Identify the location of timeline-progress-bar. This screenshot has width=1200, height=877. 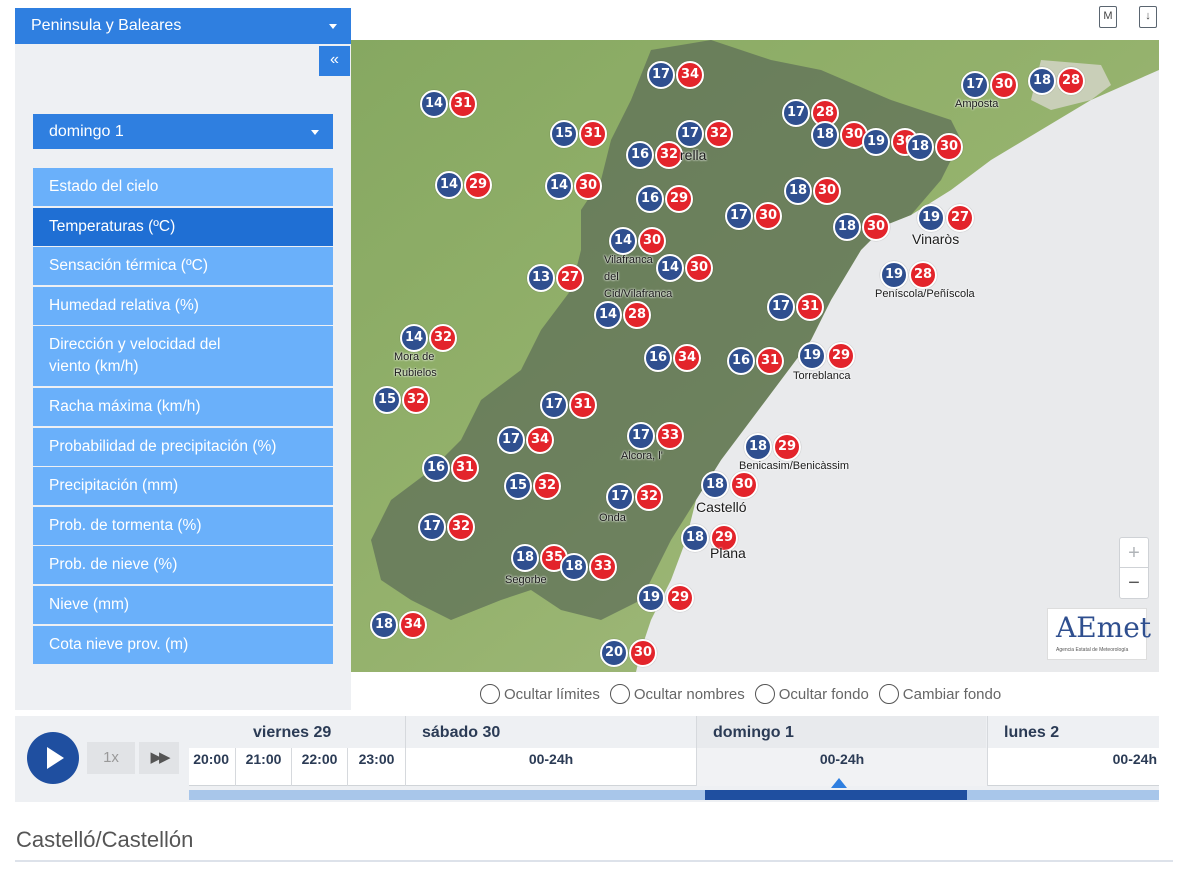
(674, 795).